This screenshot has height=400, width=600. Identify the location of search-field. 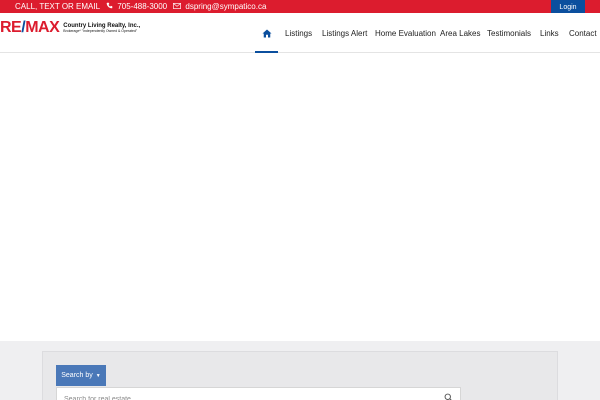
(258, 393).